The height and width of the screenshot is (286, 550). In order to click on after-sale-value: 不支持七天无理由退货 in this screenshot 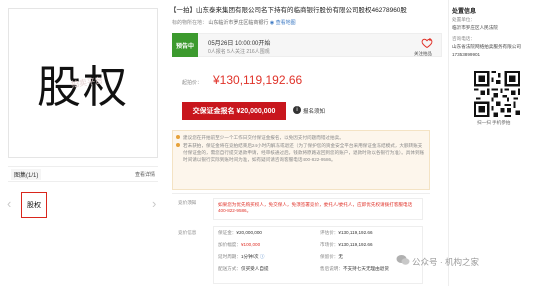, I will do `click(365, 268)`.